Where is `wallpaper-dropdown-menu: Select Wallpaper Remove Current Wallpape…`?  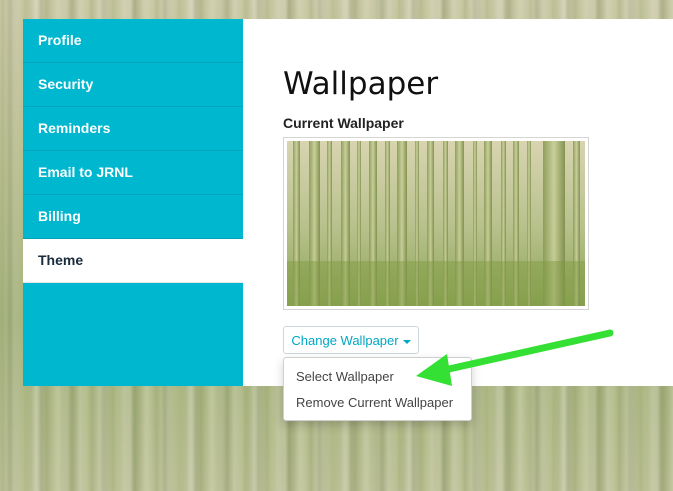
wallpaper-dropdown-menu: Select Wallpaper Remove Current Wallpape… is located at coordinates (377, 389).